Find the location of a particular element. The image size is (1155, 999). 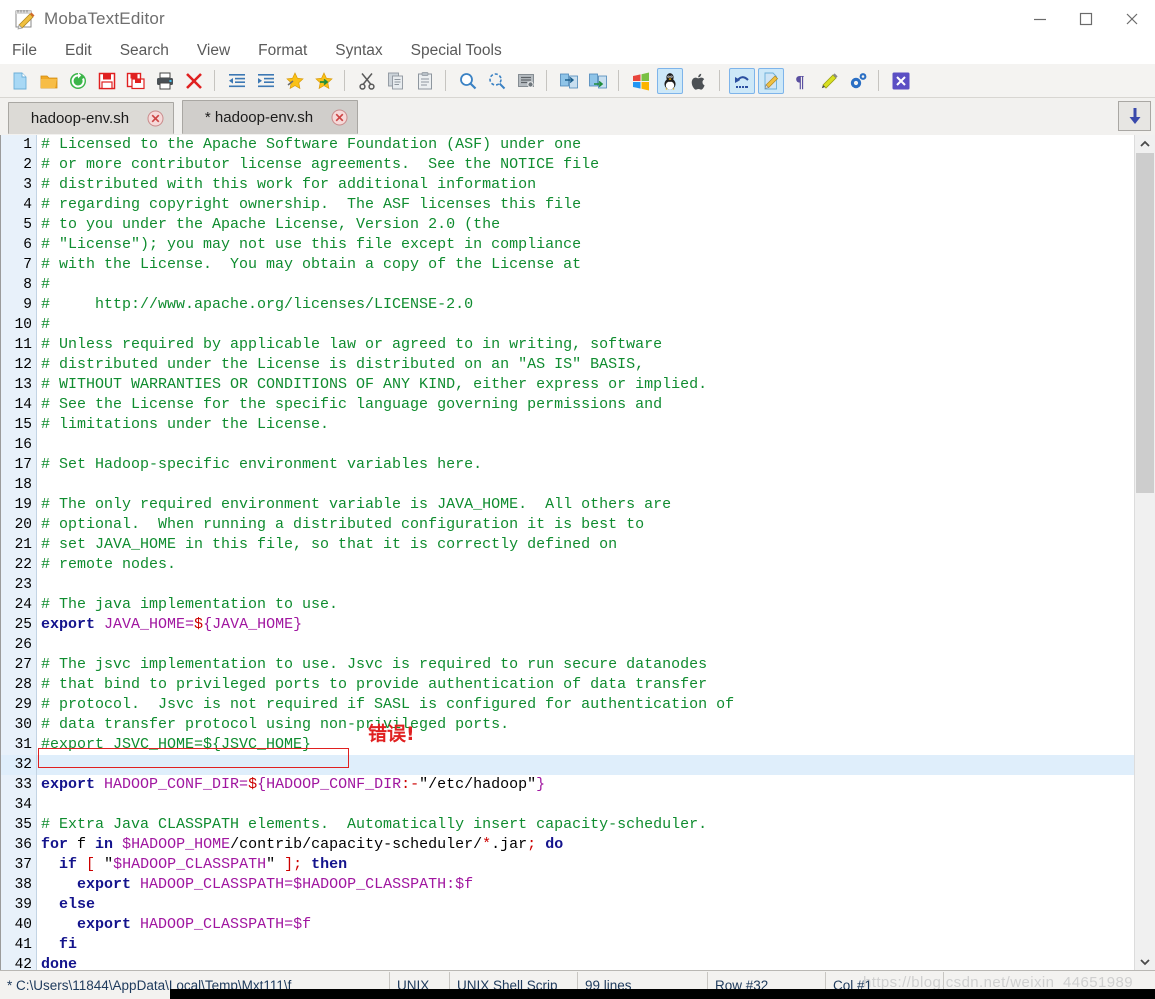

code-text: export JAVA_HOME=${JAVA_HOME} is located at coordinates (586, 625).